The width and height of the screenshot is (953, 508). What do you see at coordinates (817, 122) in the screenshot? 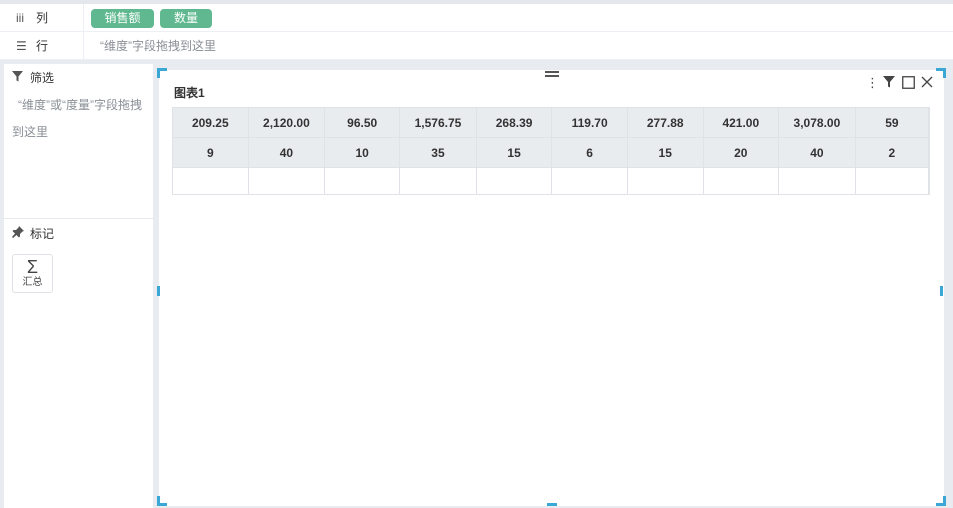
I see `table-cell: 3,078.00` at bounding box center [817, 122].